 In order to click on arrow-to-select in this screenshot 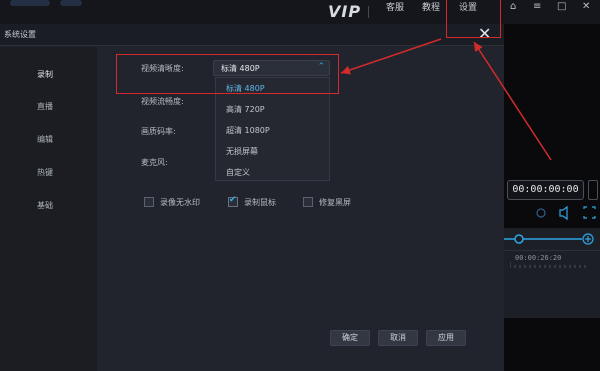, I will do `click(391, 56)`.